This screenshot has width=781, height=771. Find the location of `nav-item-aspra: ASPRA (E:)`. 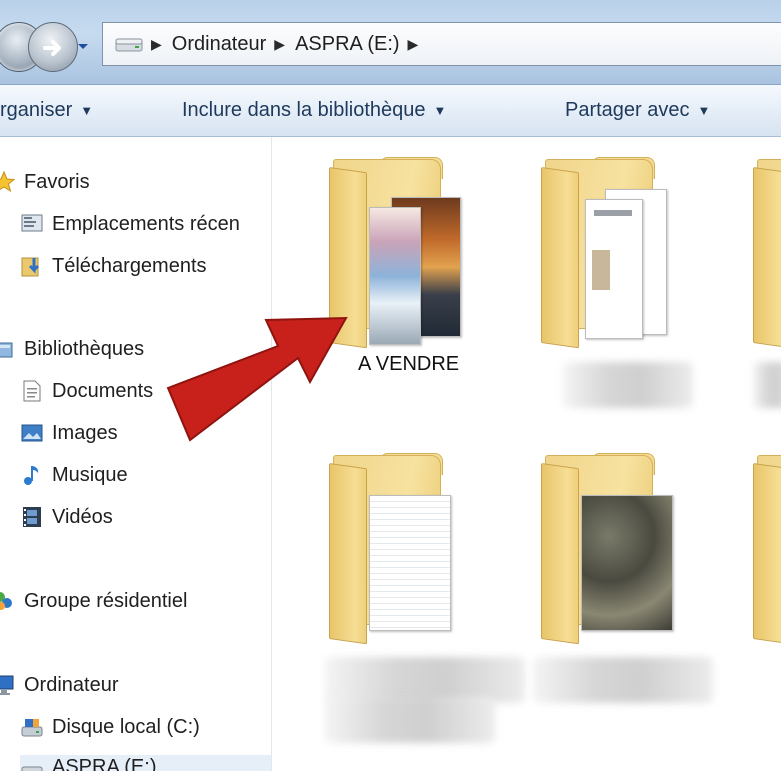

nav-item-aspra: ASPRA (E:) is located at coordinates (145, 763).